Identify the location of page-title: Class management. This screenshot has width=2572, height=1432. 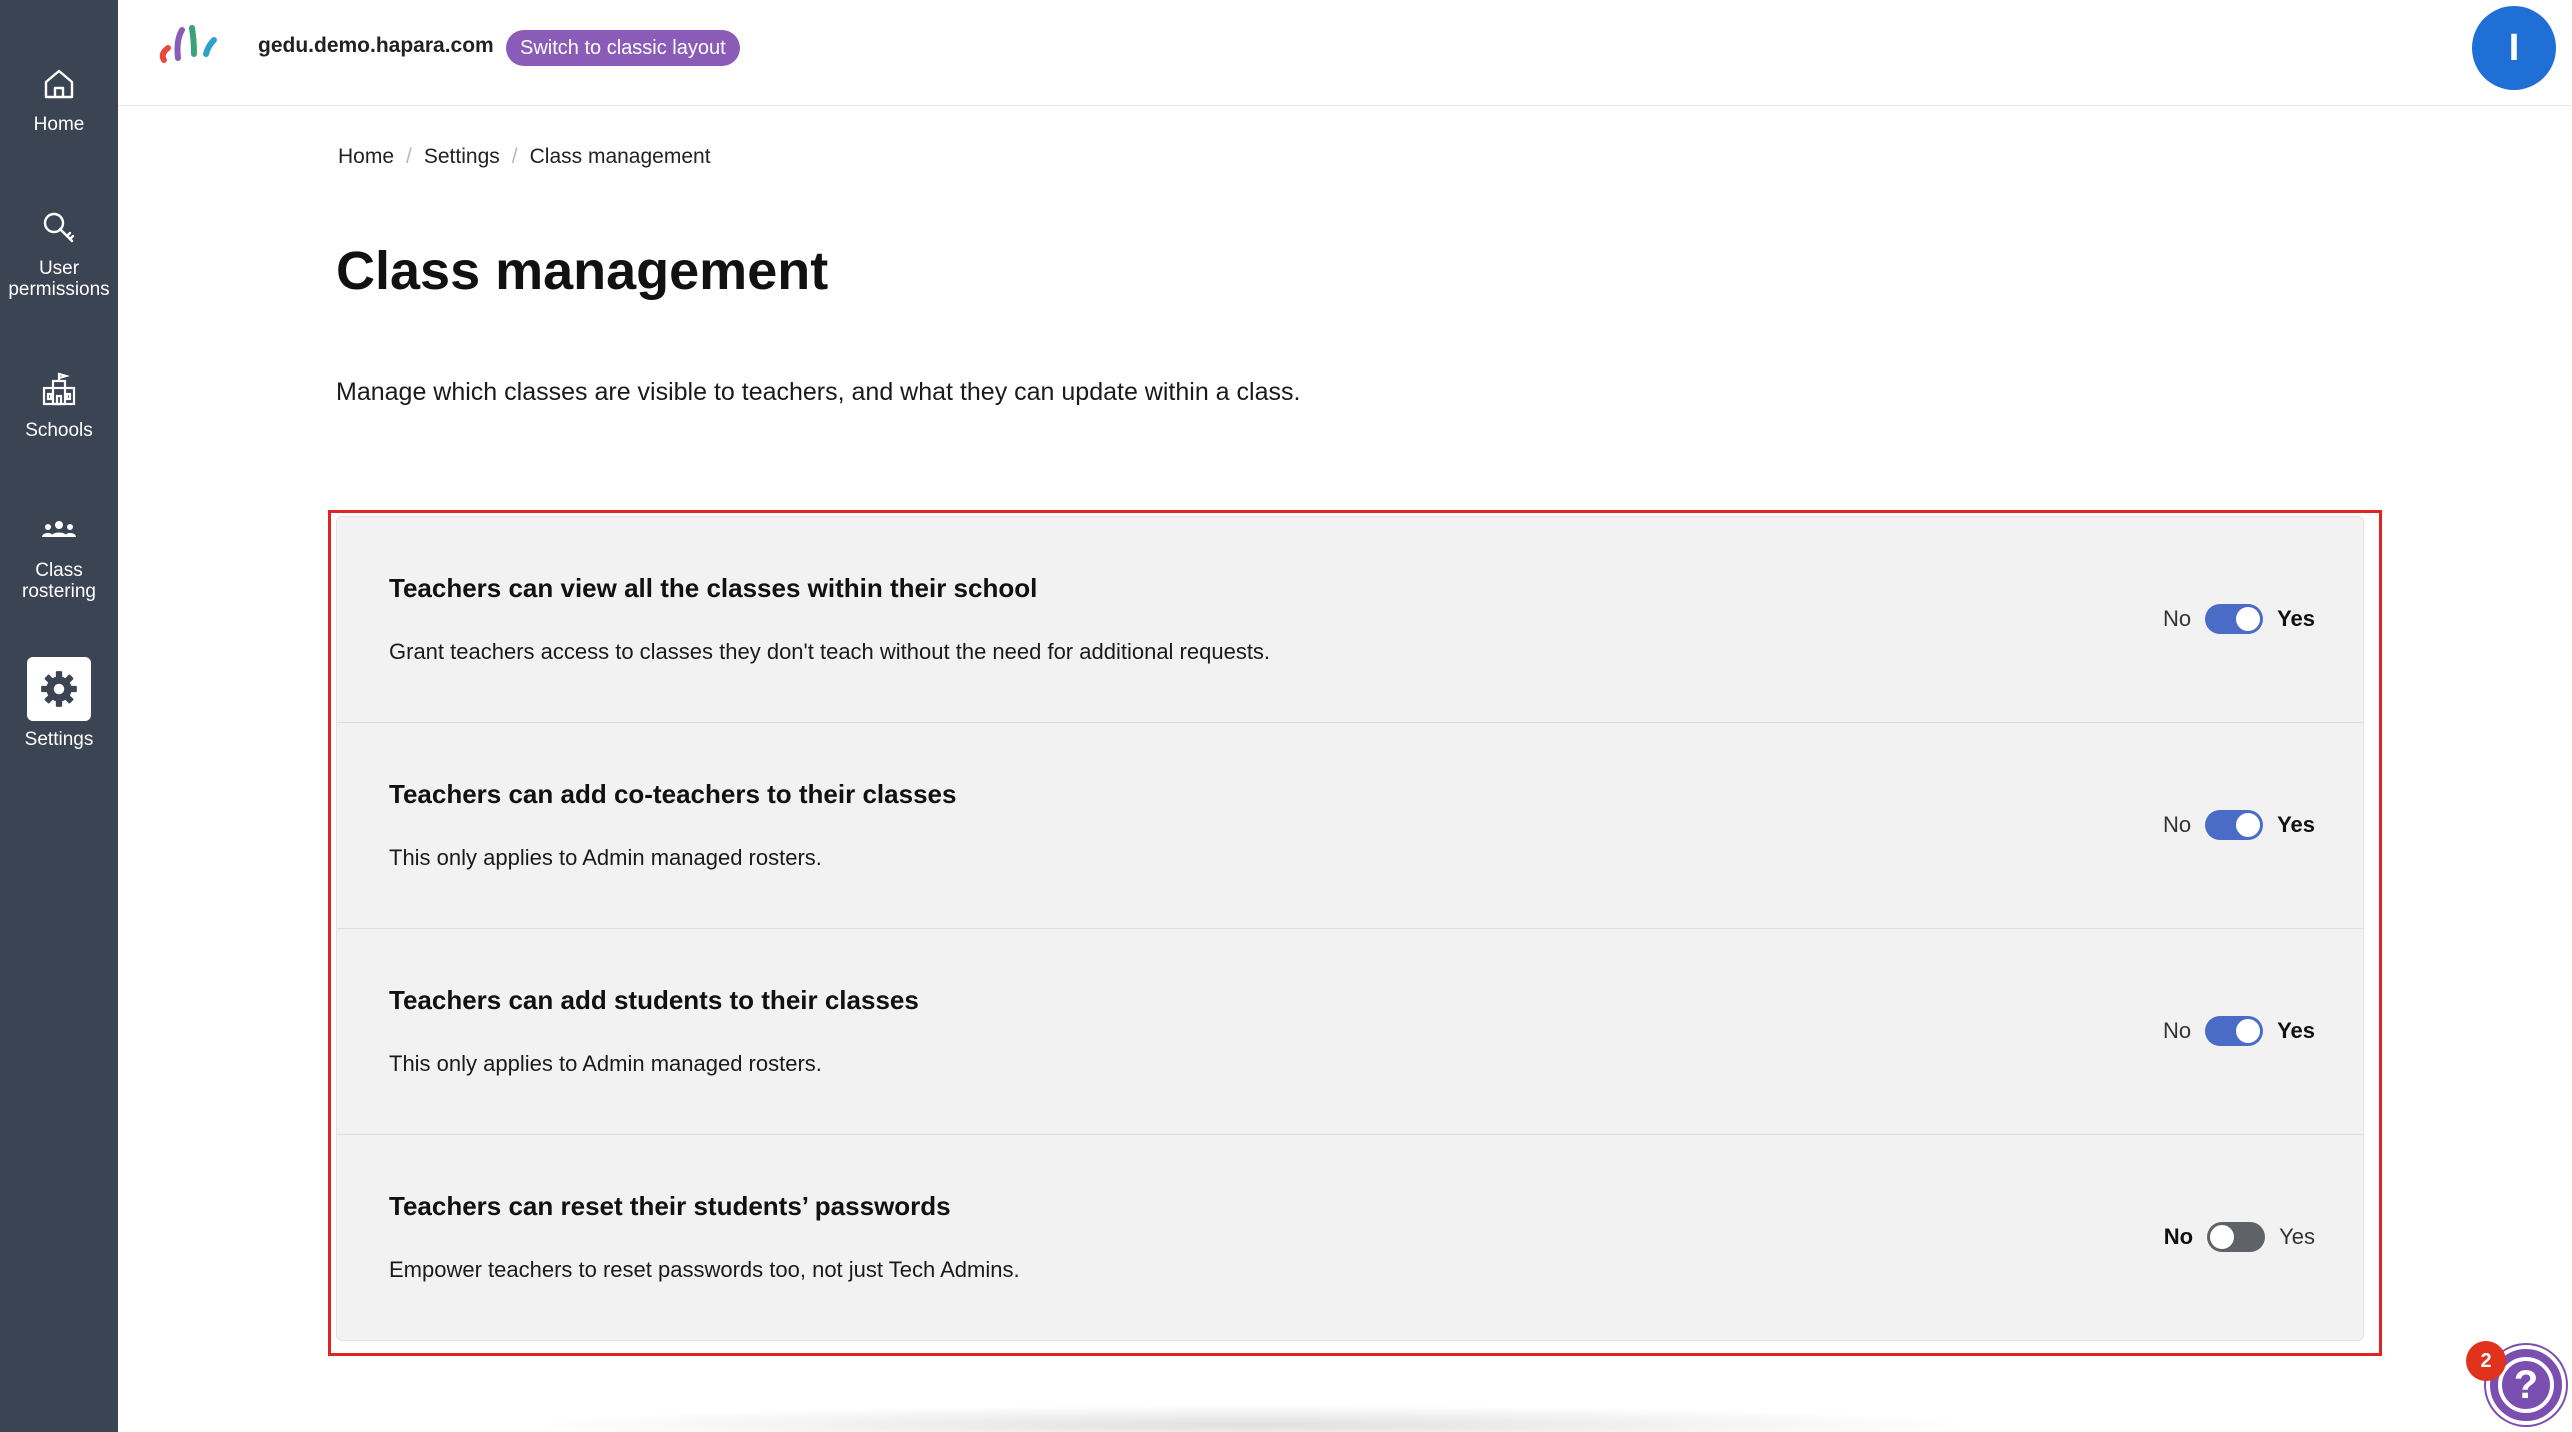
(582, 271).